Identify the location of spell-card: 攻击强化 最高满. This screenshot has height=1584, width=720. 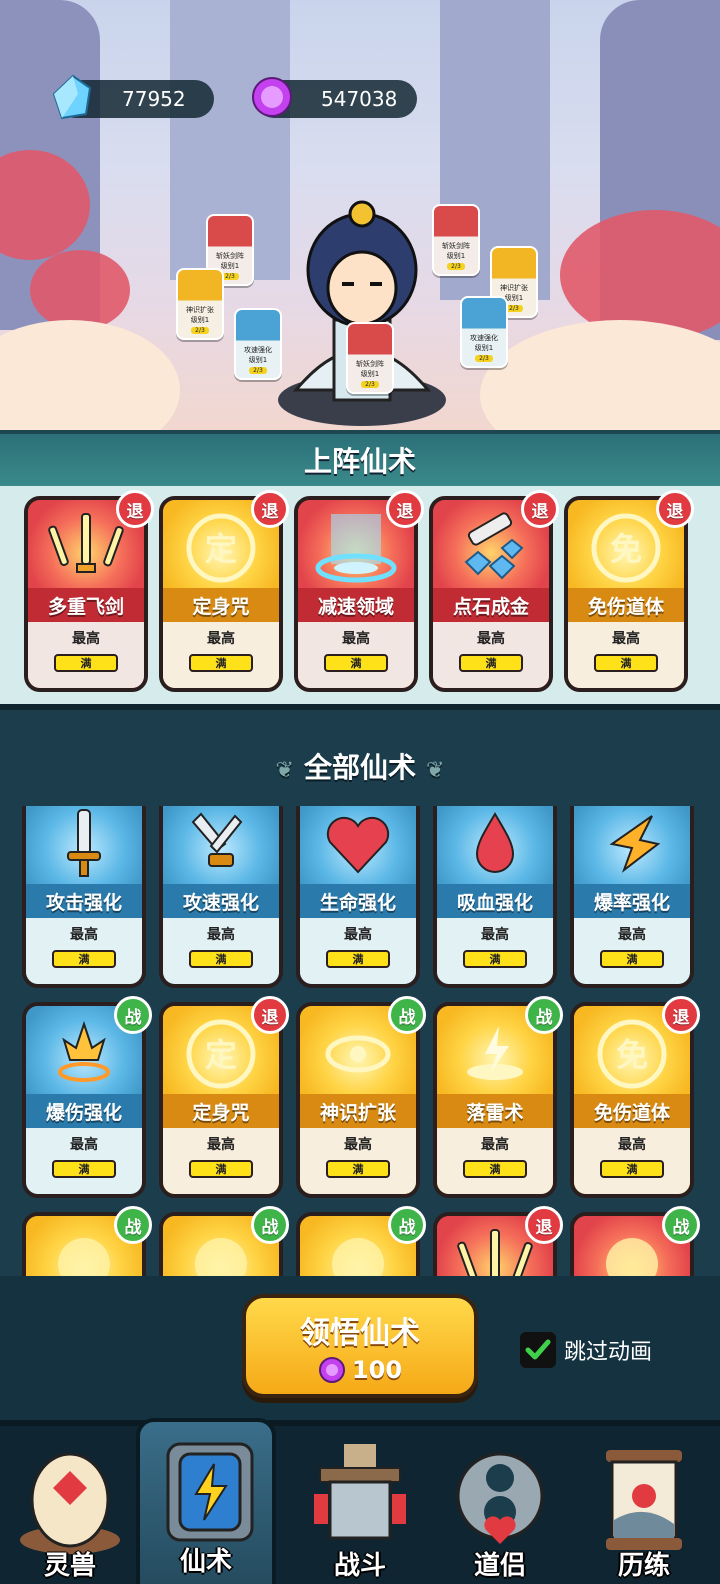
(84, 897).